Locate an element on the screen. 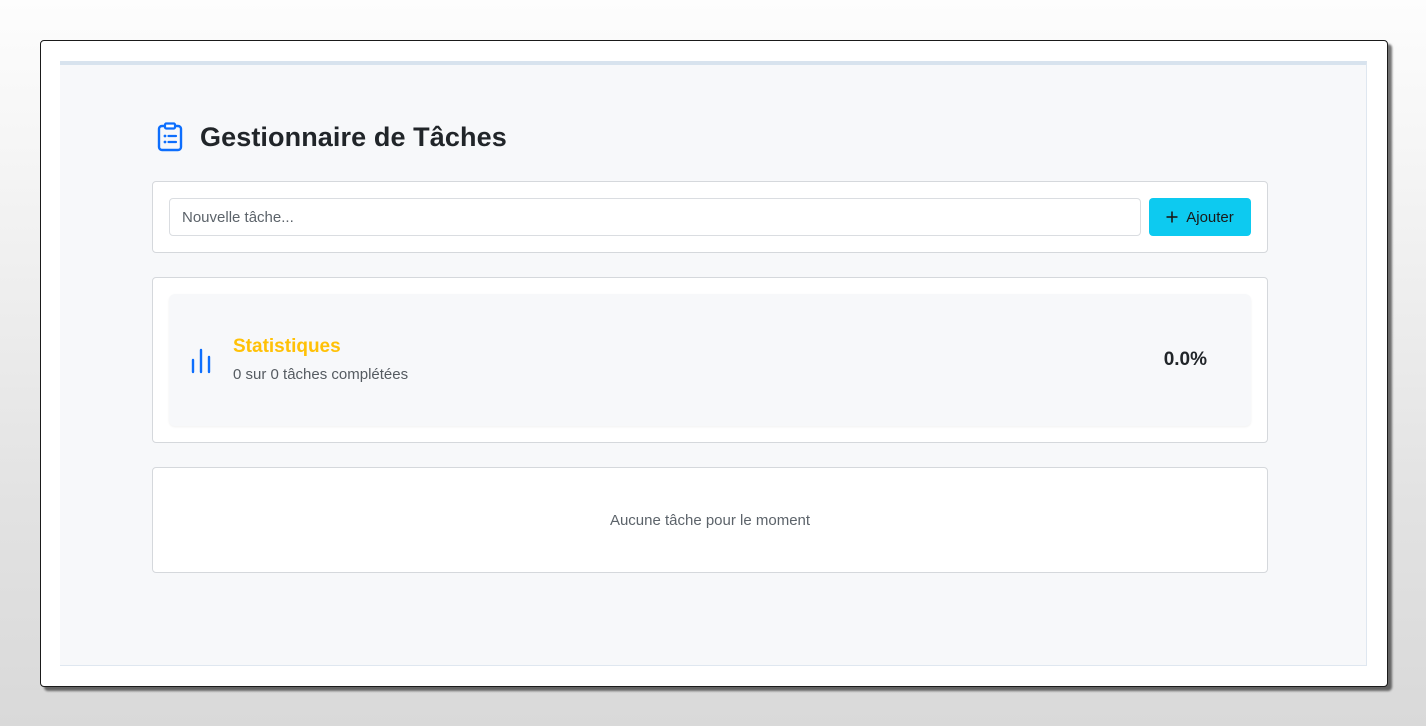 The image size is (1426, 726). clipboard-list-icon is located at coordinates (170, 137).